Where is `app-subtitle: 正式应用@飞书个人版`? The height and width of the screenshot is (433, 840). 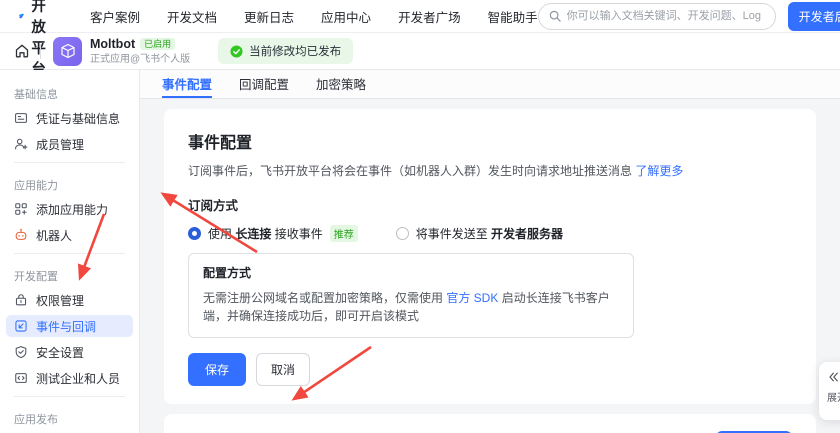 app-subtitle: 正式应用@飞书个人版 is located at coordinates (140, 59).